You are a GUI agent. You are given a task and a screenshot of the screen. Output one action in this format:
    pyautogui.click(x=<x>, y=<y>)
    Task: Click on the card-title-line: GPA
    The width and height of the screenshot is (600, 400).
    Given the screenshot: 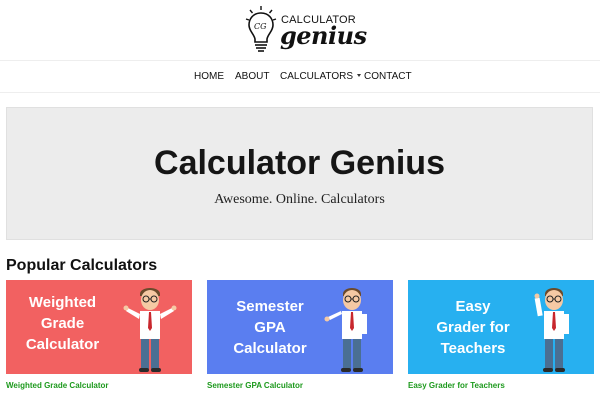 What is the action you would take?
    pyautogui.click(x=270, y=327)
    